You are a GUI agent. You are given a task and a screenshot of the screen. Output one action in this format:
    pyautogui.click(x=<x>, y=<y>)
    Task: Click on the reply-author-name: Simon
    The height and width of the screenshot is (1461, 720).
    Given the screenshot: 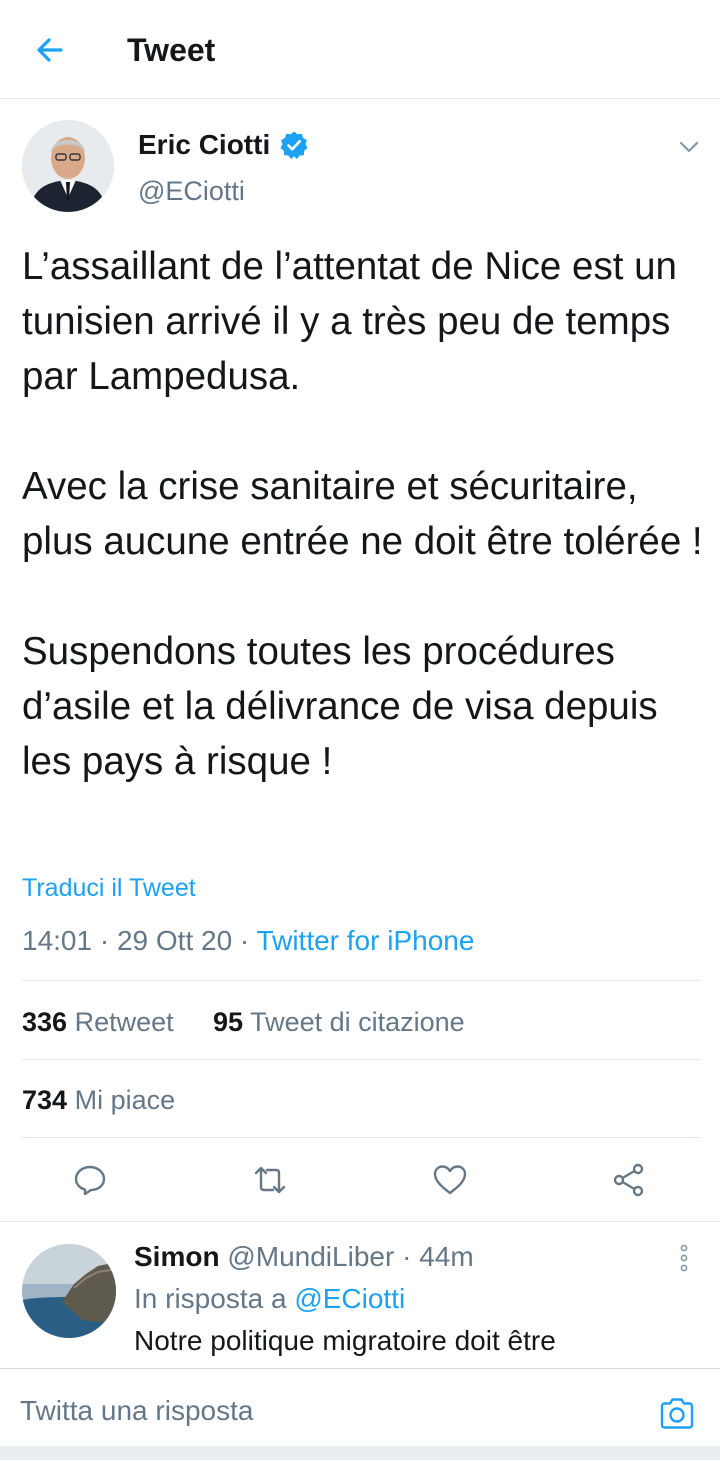 What is the action you would take?
    pyautogui.click(x=177, y=1256)
    